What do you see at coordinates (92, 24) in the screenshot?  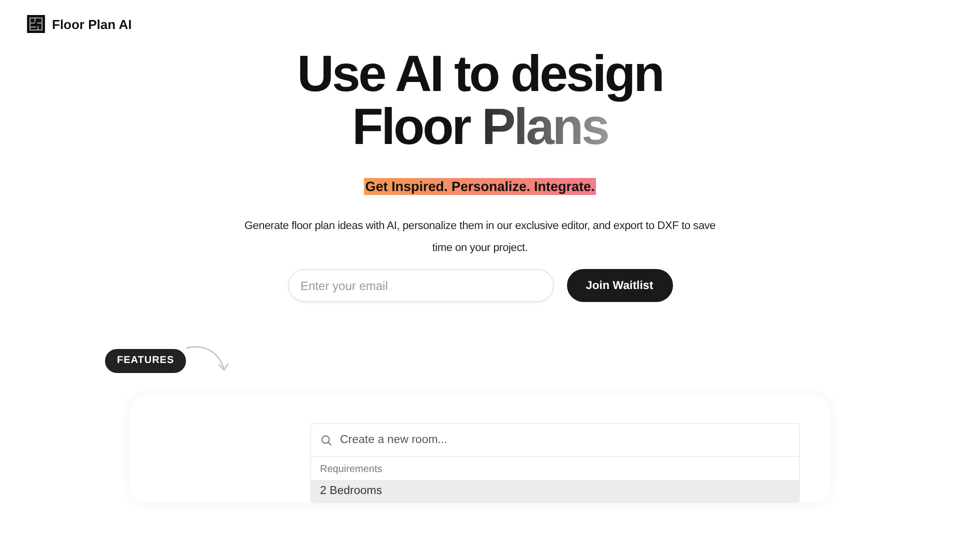 I see `brand-name: Floor Plan AI` at bounding box center [92, 24].